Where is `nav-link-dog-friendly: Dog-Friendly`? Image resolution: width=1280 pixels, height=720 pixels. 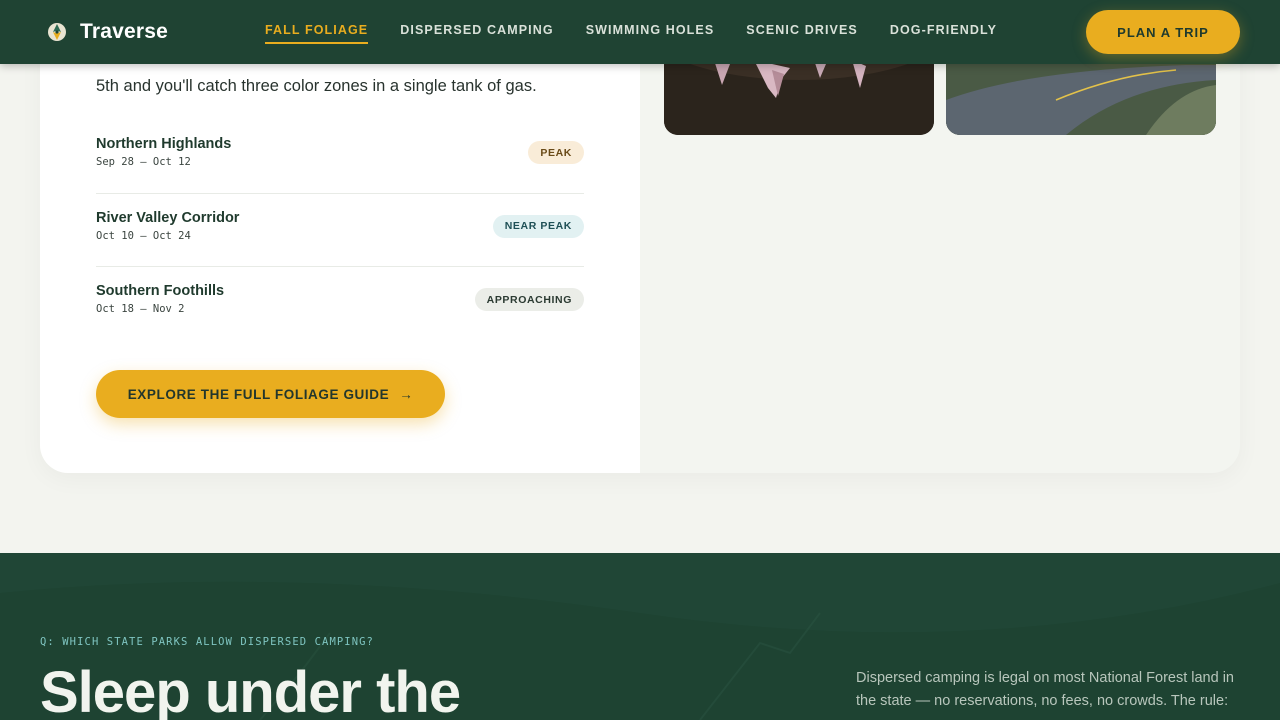 nav-link-dog-friendly: Dog-Friendly is located at coordinates (943, 22).